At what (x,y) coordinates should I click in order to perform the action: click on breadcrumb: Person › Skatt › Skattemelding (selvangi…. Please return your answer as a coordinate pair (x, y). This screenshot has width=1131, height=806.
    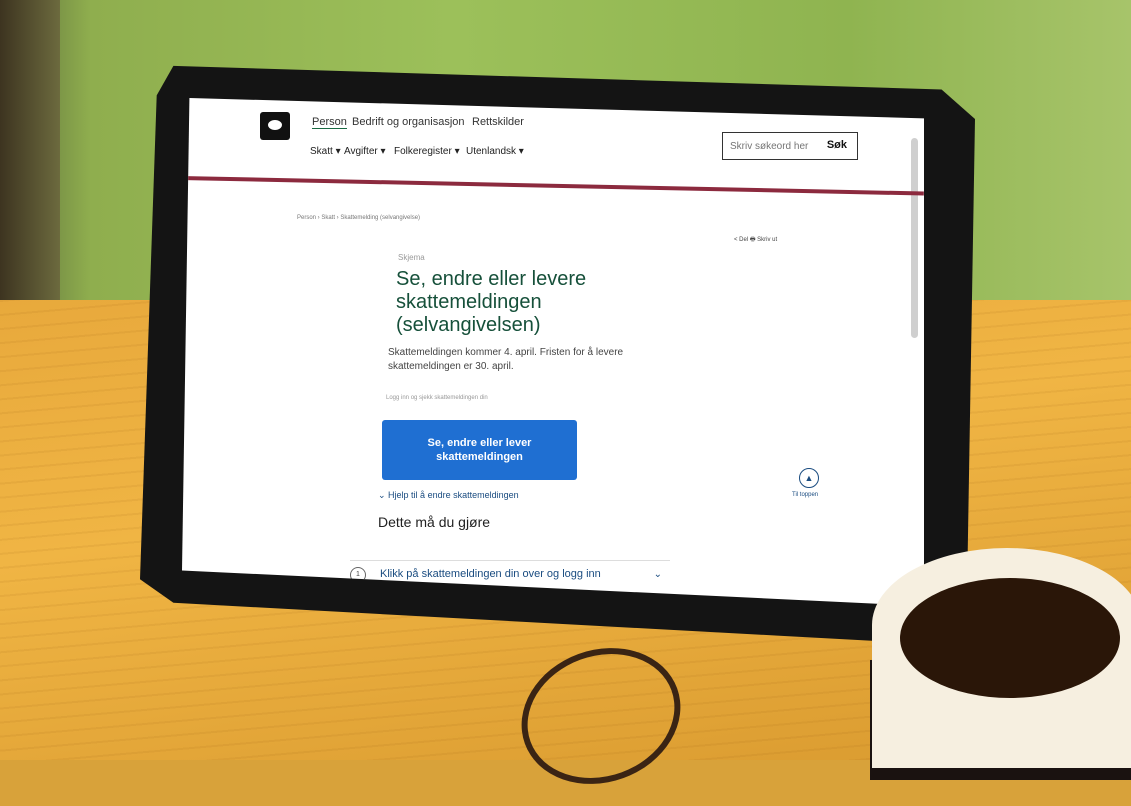
    Looking at the image, I should click on (358, 218).